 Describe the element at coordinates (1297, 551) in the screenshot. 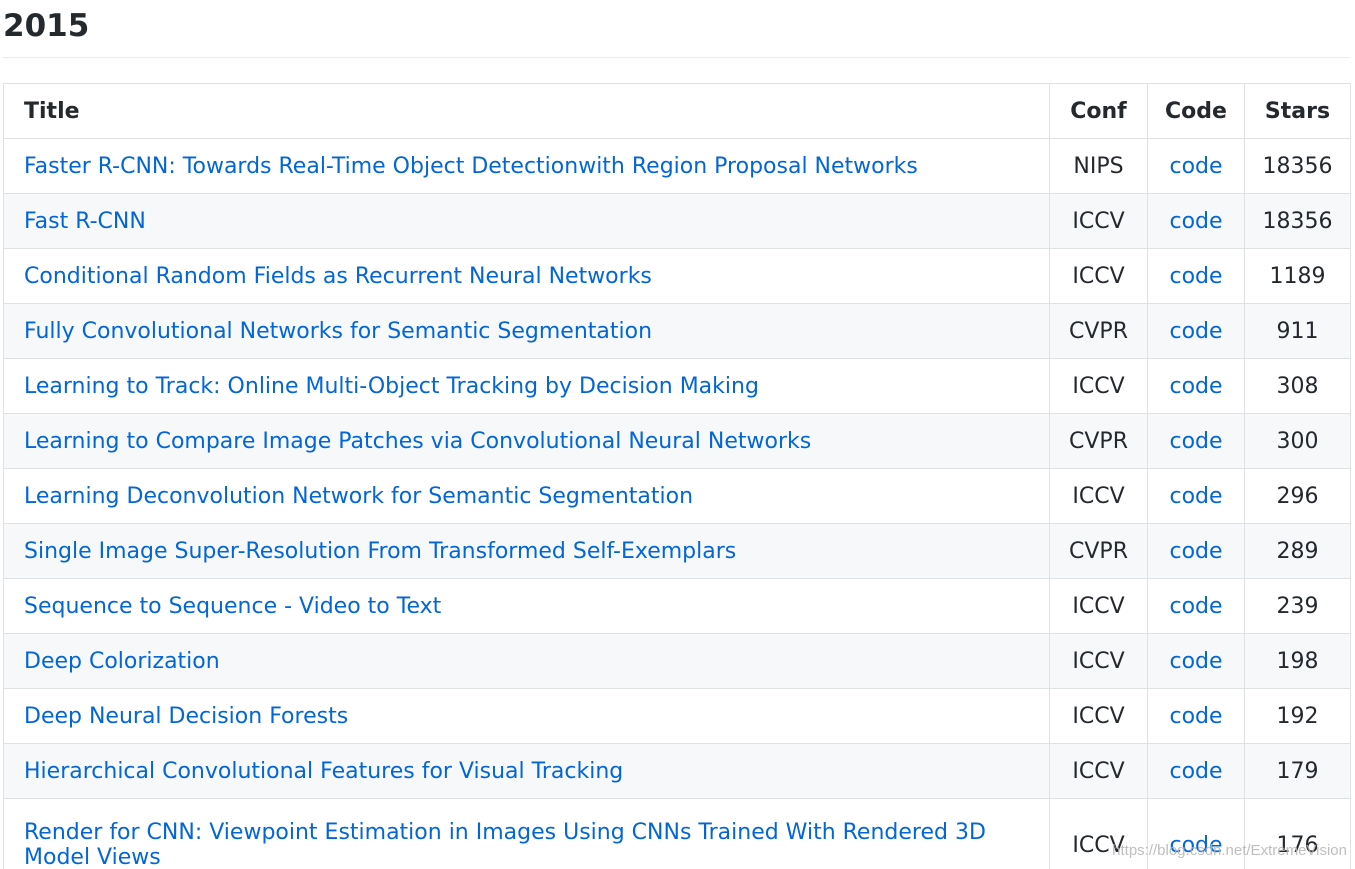

I see `stars-cell: 289` at that location.